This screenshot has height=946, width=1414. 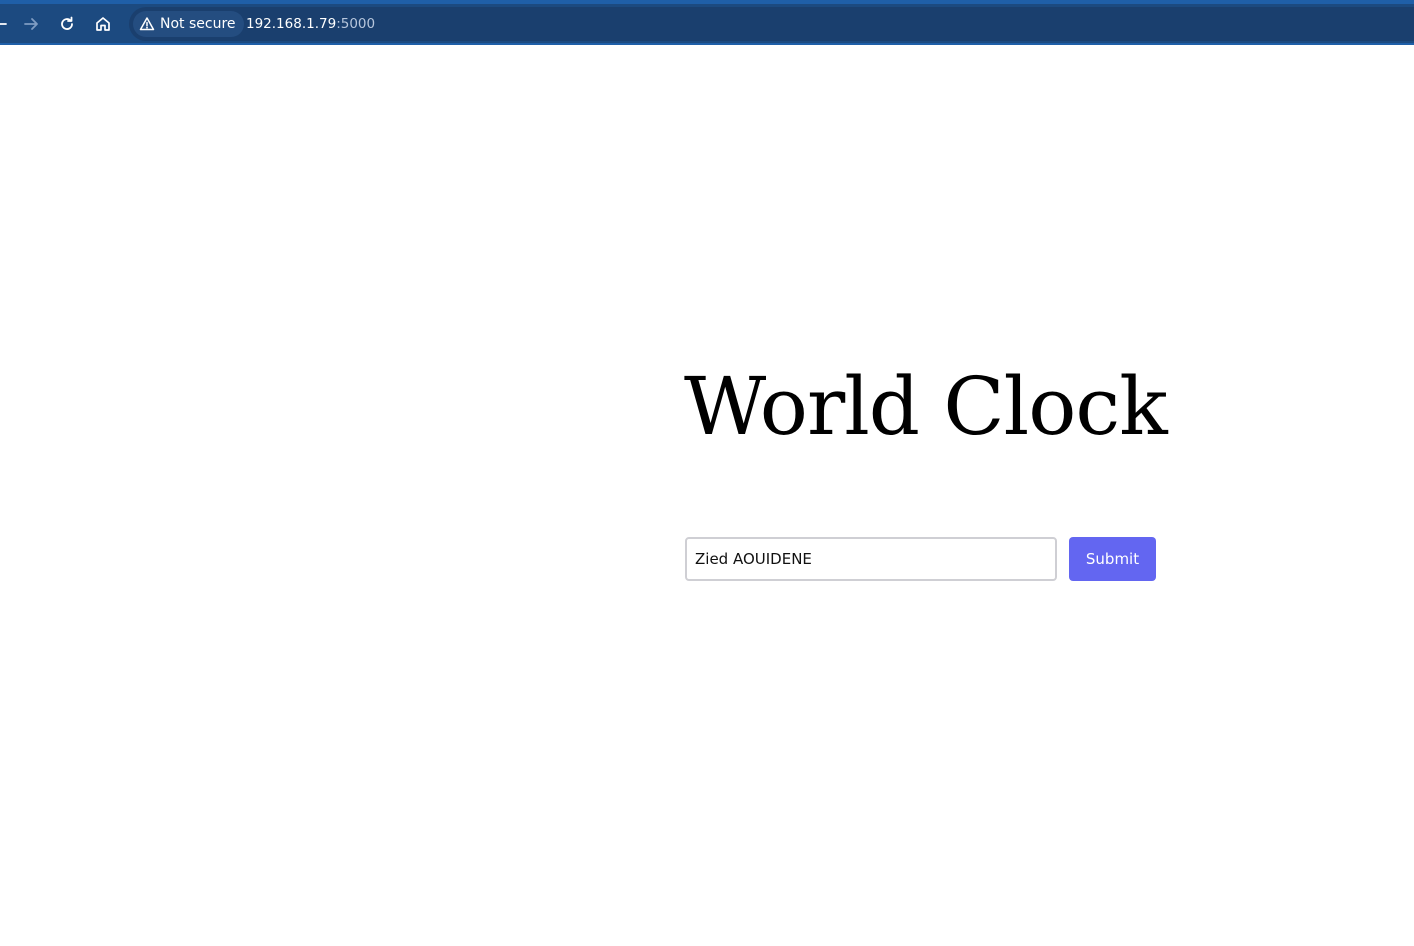 I want to click on reload-button, so click(x=67, y=24).